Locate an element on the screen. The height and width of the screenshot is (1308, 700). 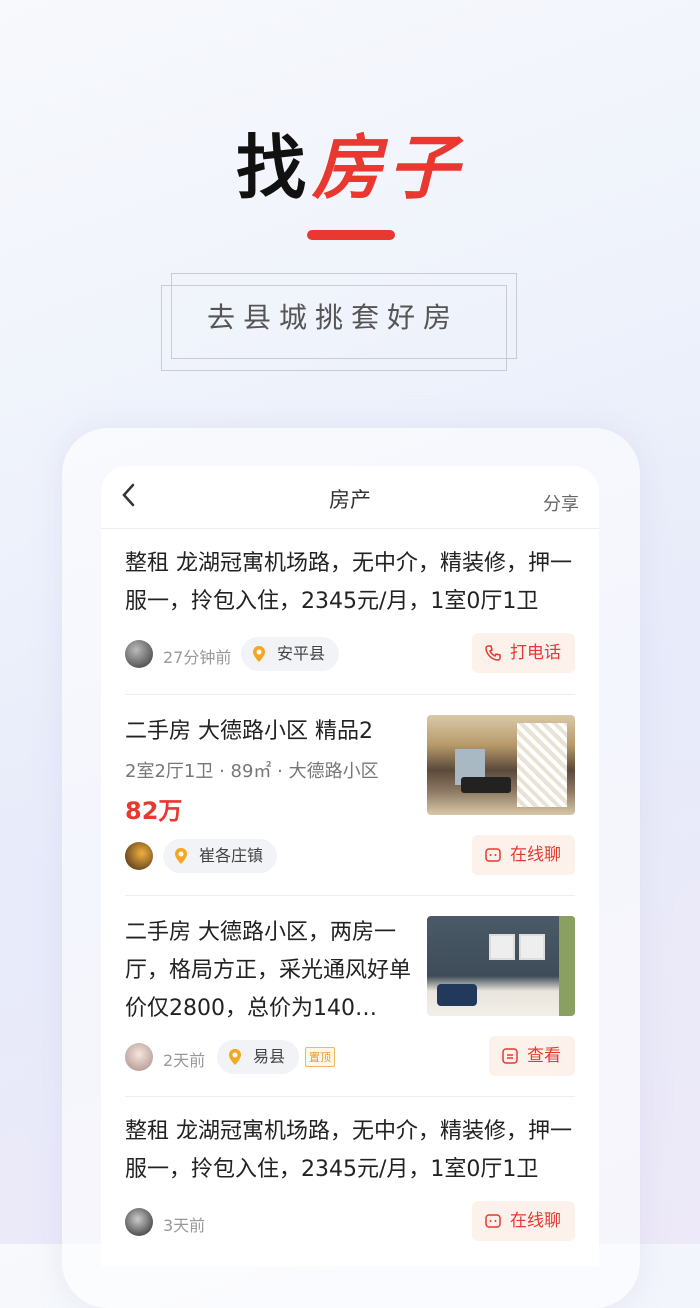
location-label: 崔各庄镇 is located at coordinates (231, 855).